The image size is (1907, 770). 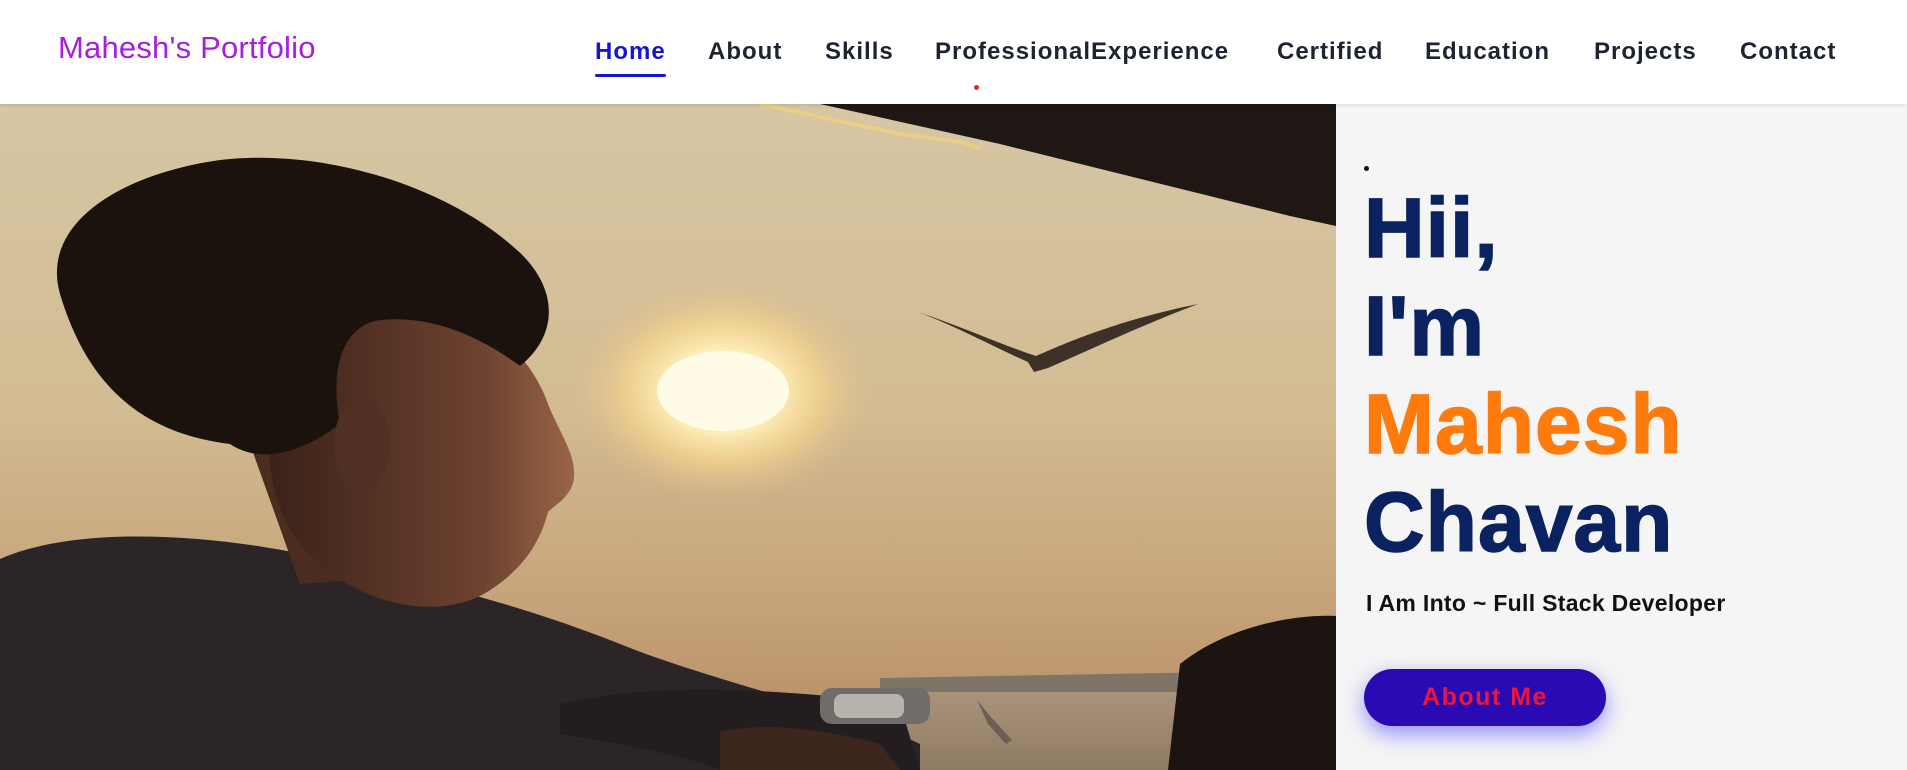 I want to click on greeting-line-1: Hii,, so click(x=1431, y=228).